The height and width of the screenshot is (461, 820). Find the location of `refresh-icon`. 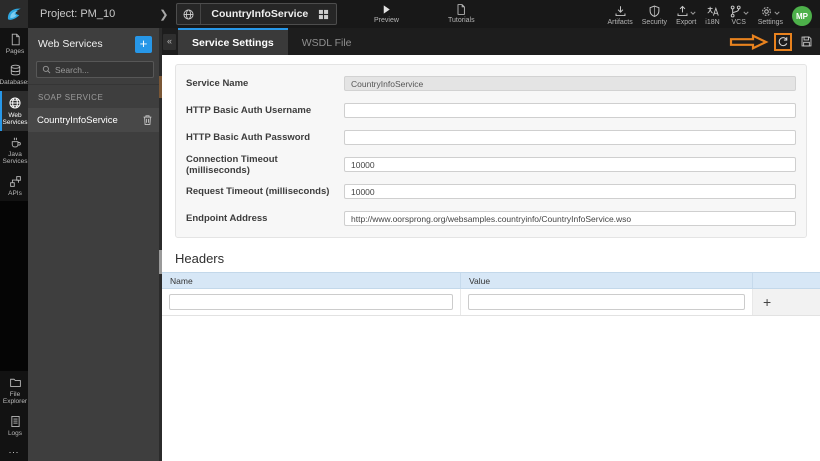

refresh-icon is located at coordinates (783, 42).